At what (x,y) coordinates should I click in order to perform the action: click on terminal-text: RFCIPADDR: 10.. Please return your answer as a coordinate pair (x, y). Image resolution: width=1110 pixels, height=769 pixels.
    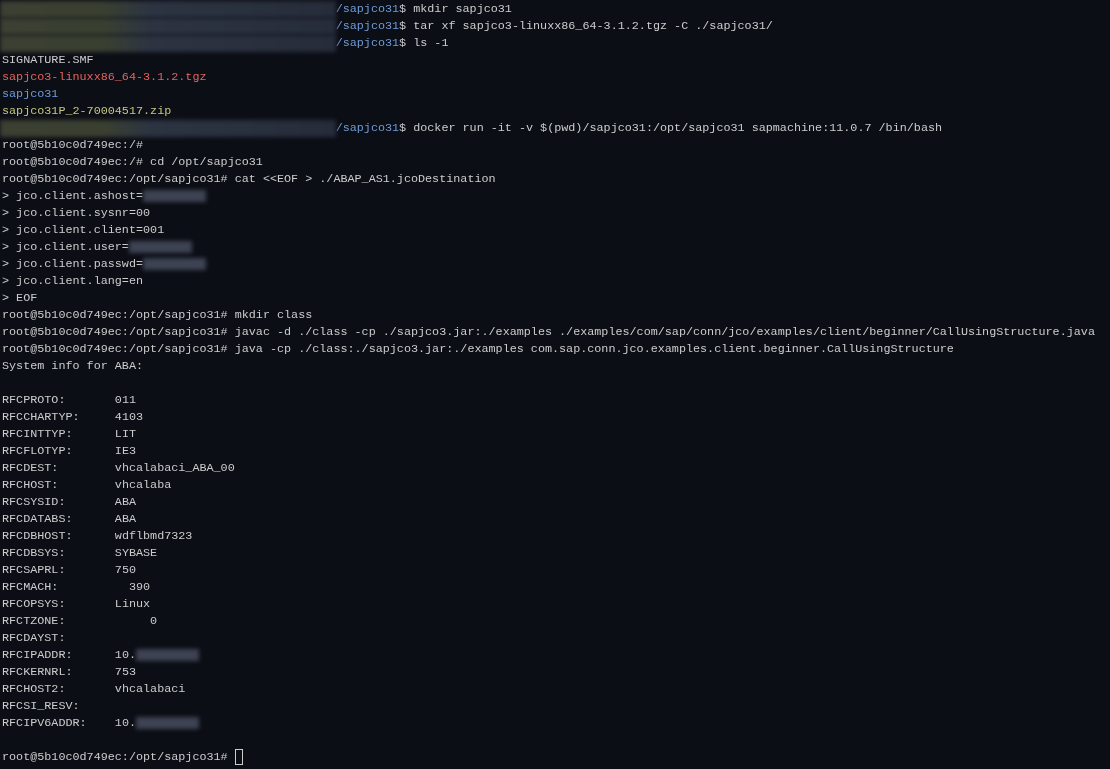
    Looking at the image, I should click on (69, 655).